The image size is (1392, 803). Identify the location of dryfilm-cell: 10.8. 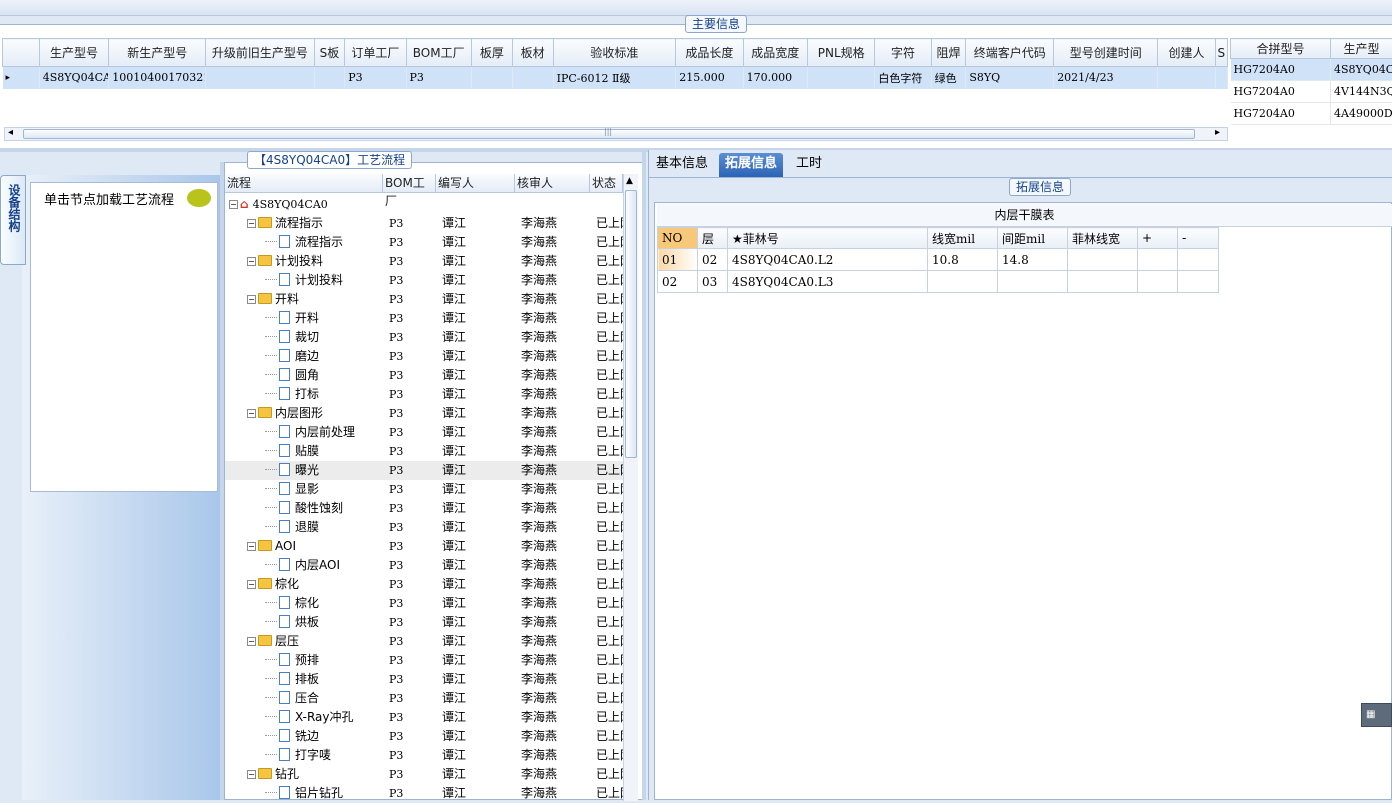
(963, 260).